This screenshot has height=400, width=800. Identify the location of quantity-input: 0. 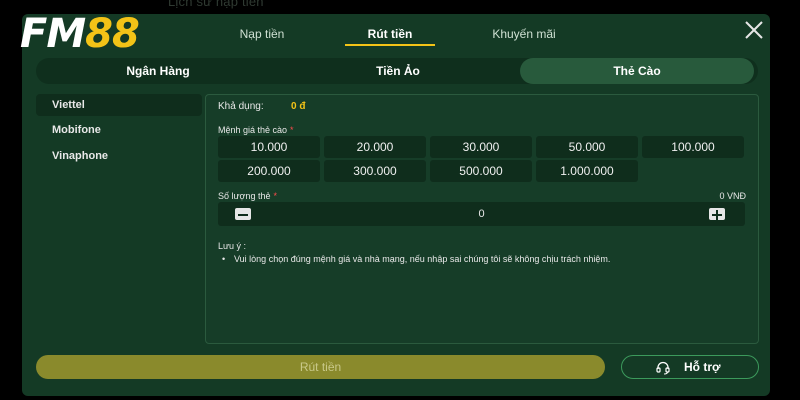
(481, 214).